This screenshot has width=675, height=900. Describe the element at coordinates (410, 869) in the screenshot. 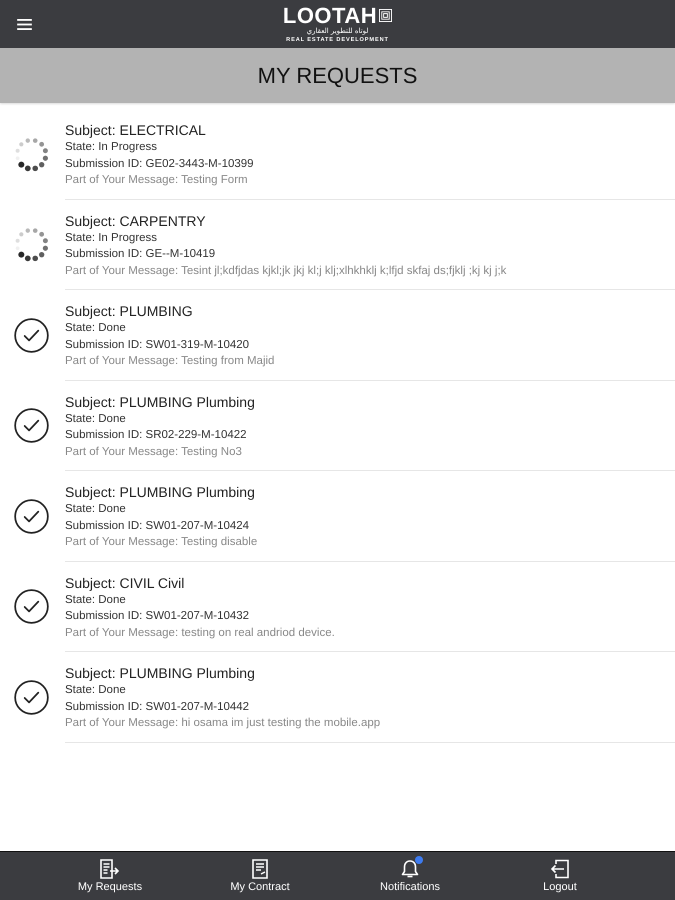

I see `bell-icon` at that location.